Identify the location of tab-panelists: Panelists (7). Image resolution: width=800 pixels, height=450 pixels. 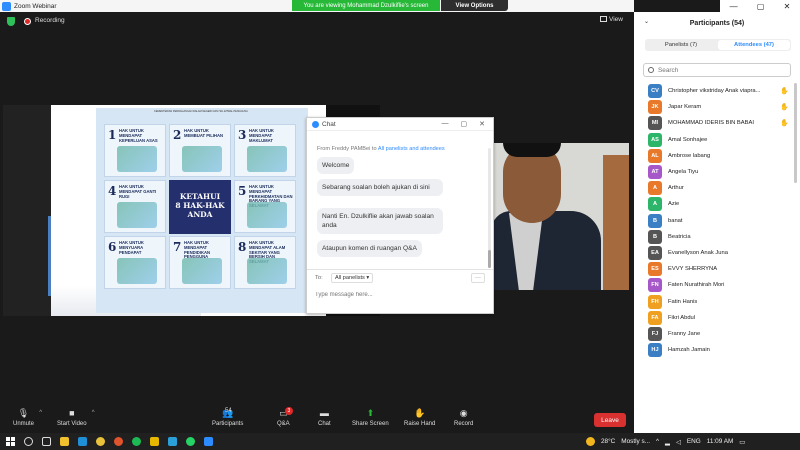
(681, 45).